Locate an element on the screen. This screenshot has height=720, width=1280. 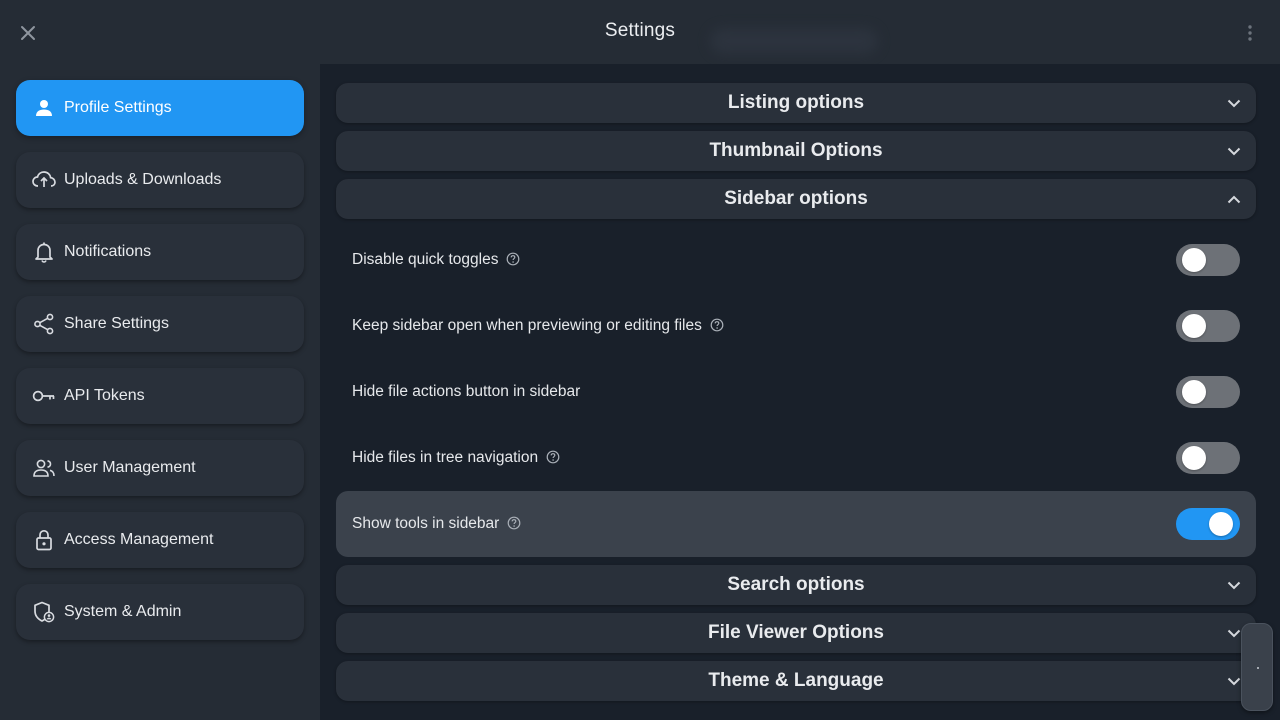
section-search-options: Search options is located at coordinates (796, 585).